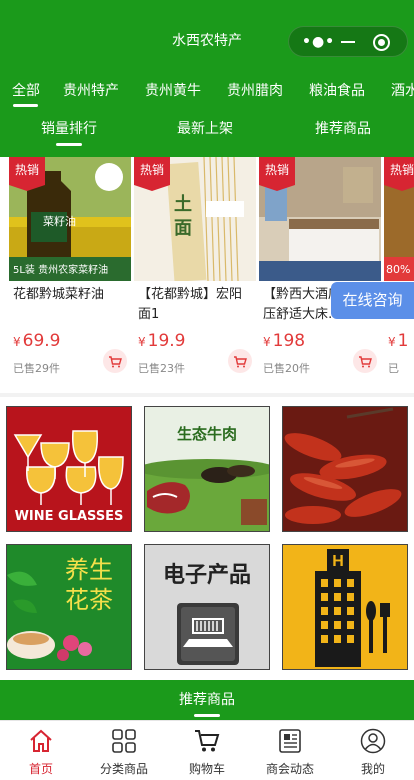 Image resolution: width=414 pixels, height=780 pixels. I want to click on category-tile-beef: 生态牛肉, so click(207, 469).